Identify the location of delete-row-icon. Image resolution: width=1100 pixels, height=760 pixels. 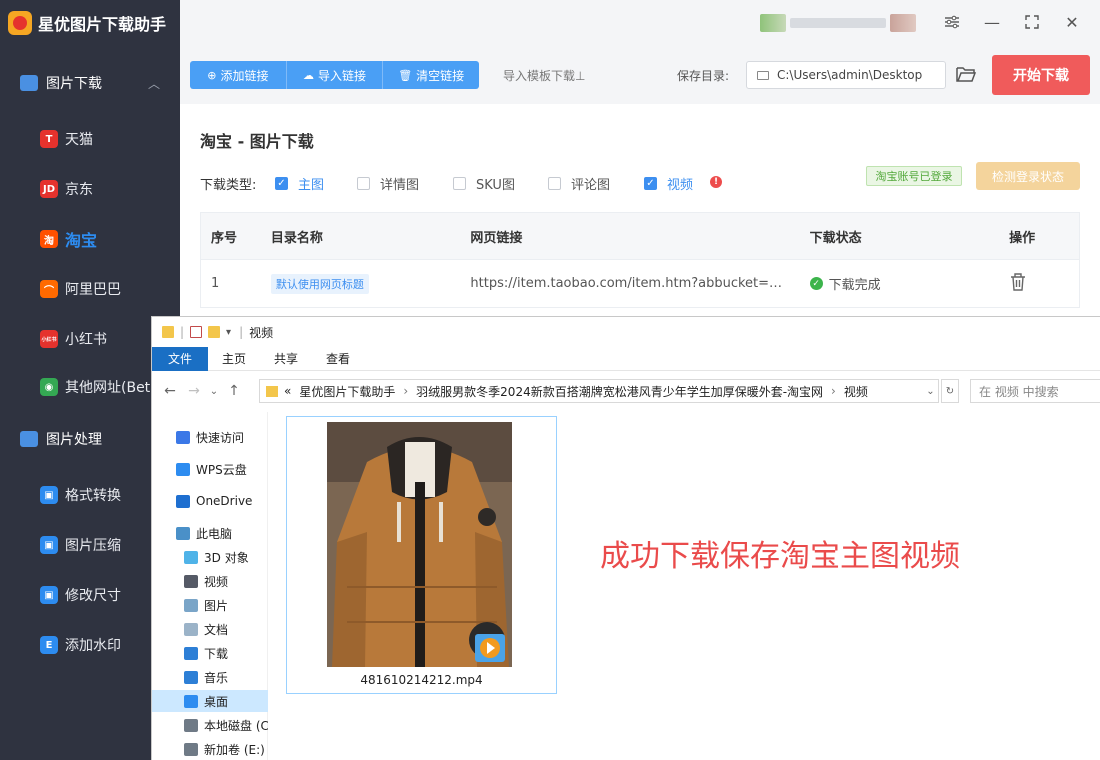
(1018, 282).